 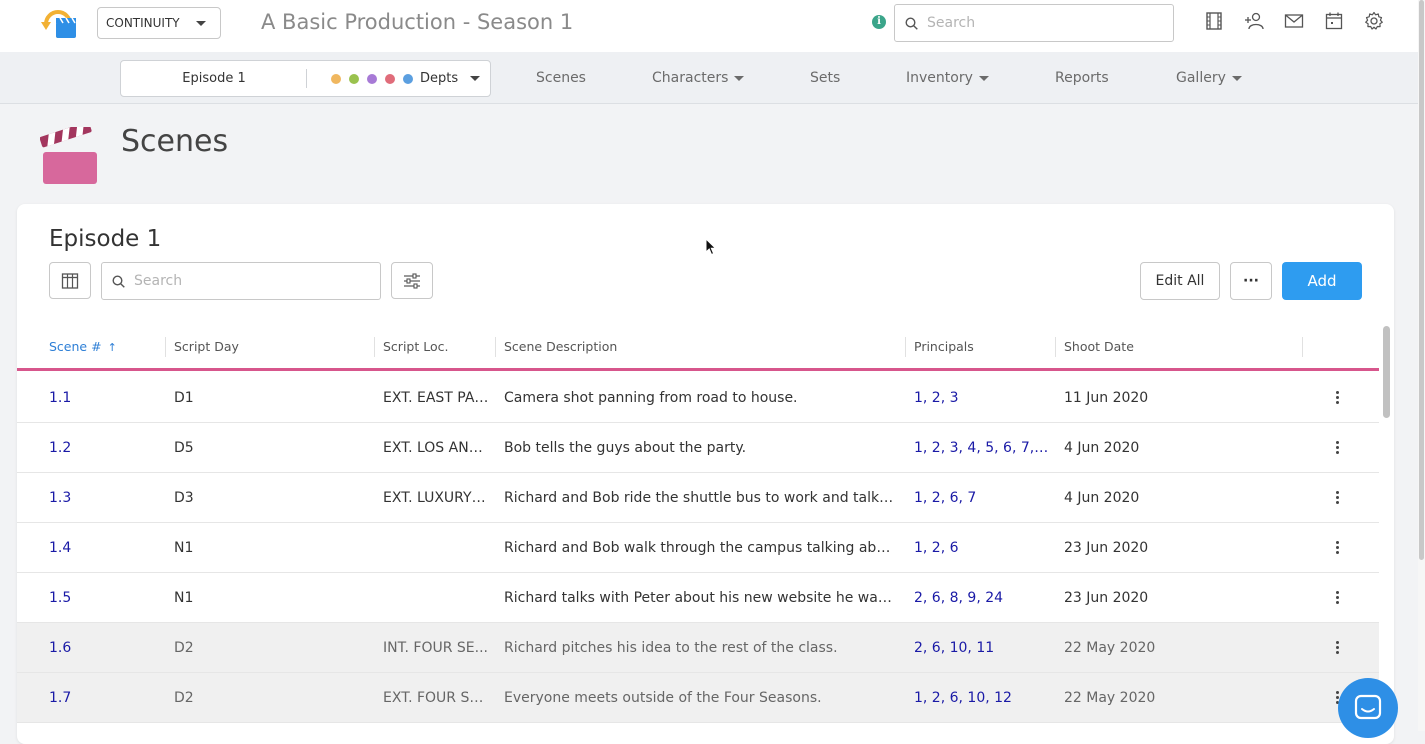 What do you see at coordinates (439, 78) in the screenshot?
I see `depts-dropdown-label: Depts` at bounding box center [439, 78].